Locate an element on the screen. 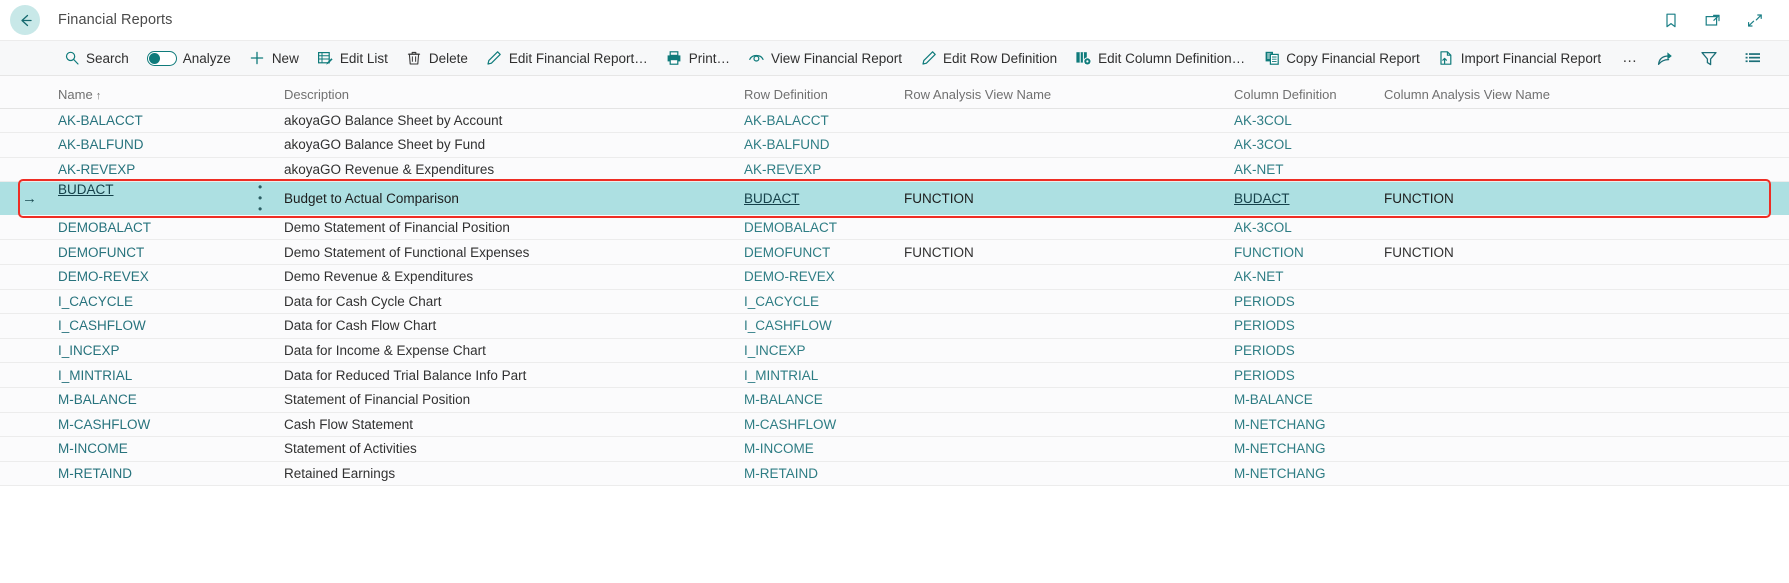  cell-name: AK-REVEXP is located at coordinates (170, 170).